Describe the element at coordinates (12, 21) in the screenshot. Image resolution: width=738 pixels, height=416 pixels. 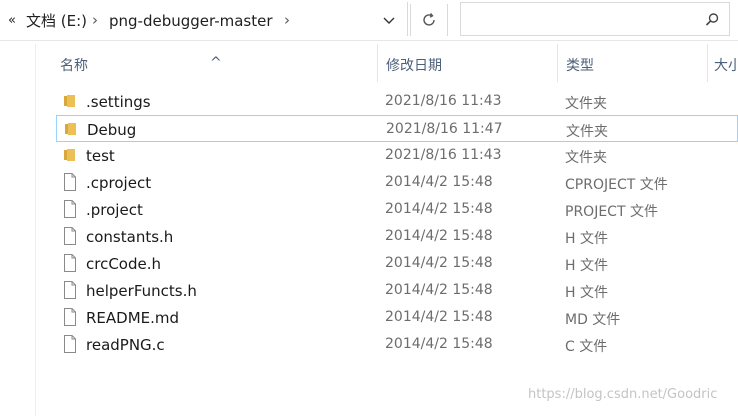
I see `breadcrumb-overflow: «` at that location.